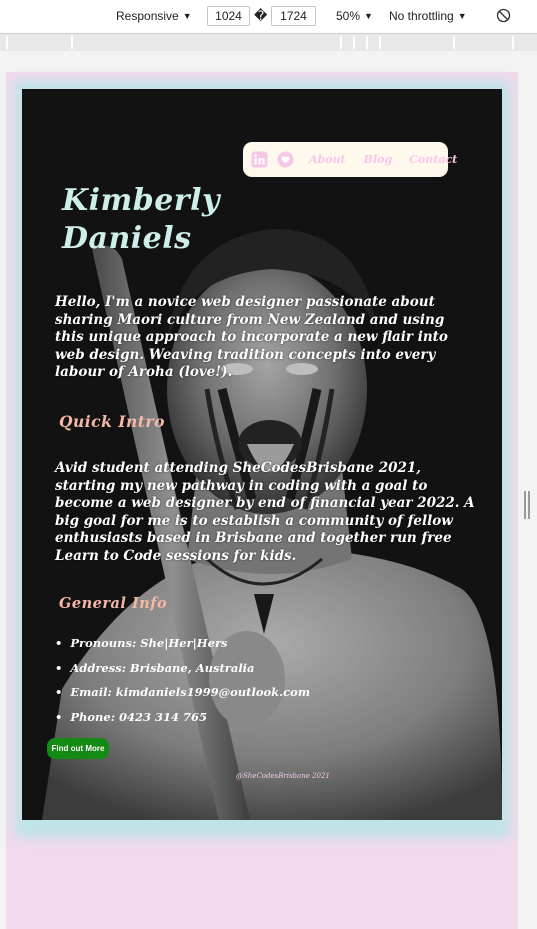 The width and height of the screenshot is (537, 929). What do you see at coordinates (141, 200) in the screenshot?
I see `name-first: Kimberly` at bounding box center [141, 200].